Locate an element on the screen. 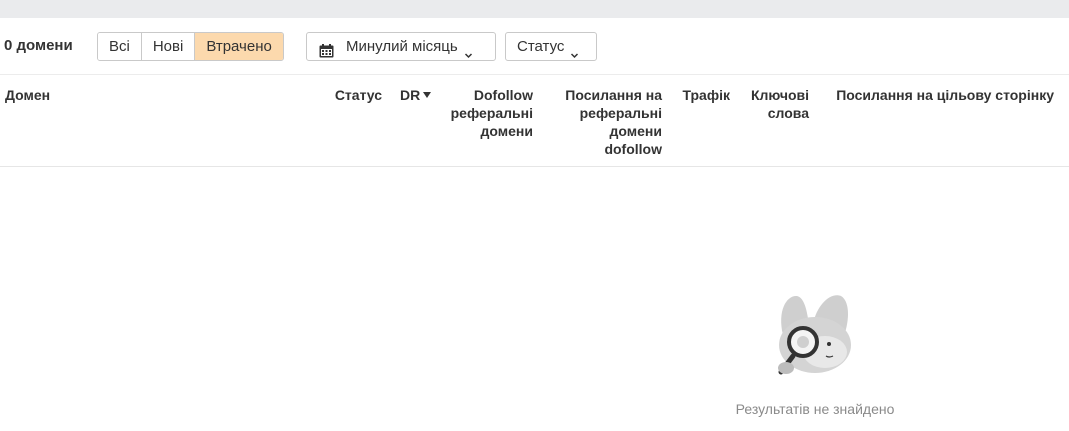 The height and width of the screenshot is (431, 1069). column-header-keywords: Ключові слова is located at coordinates (774, 104).